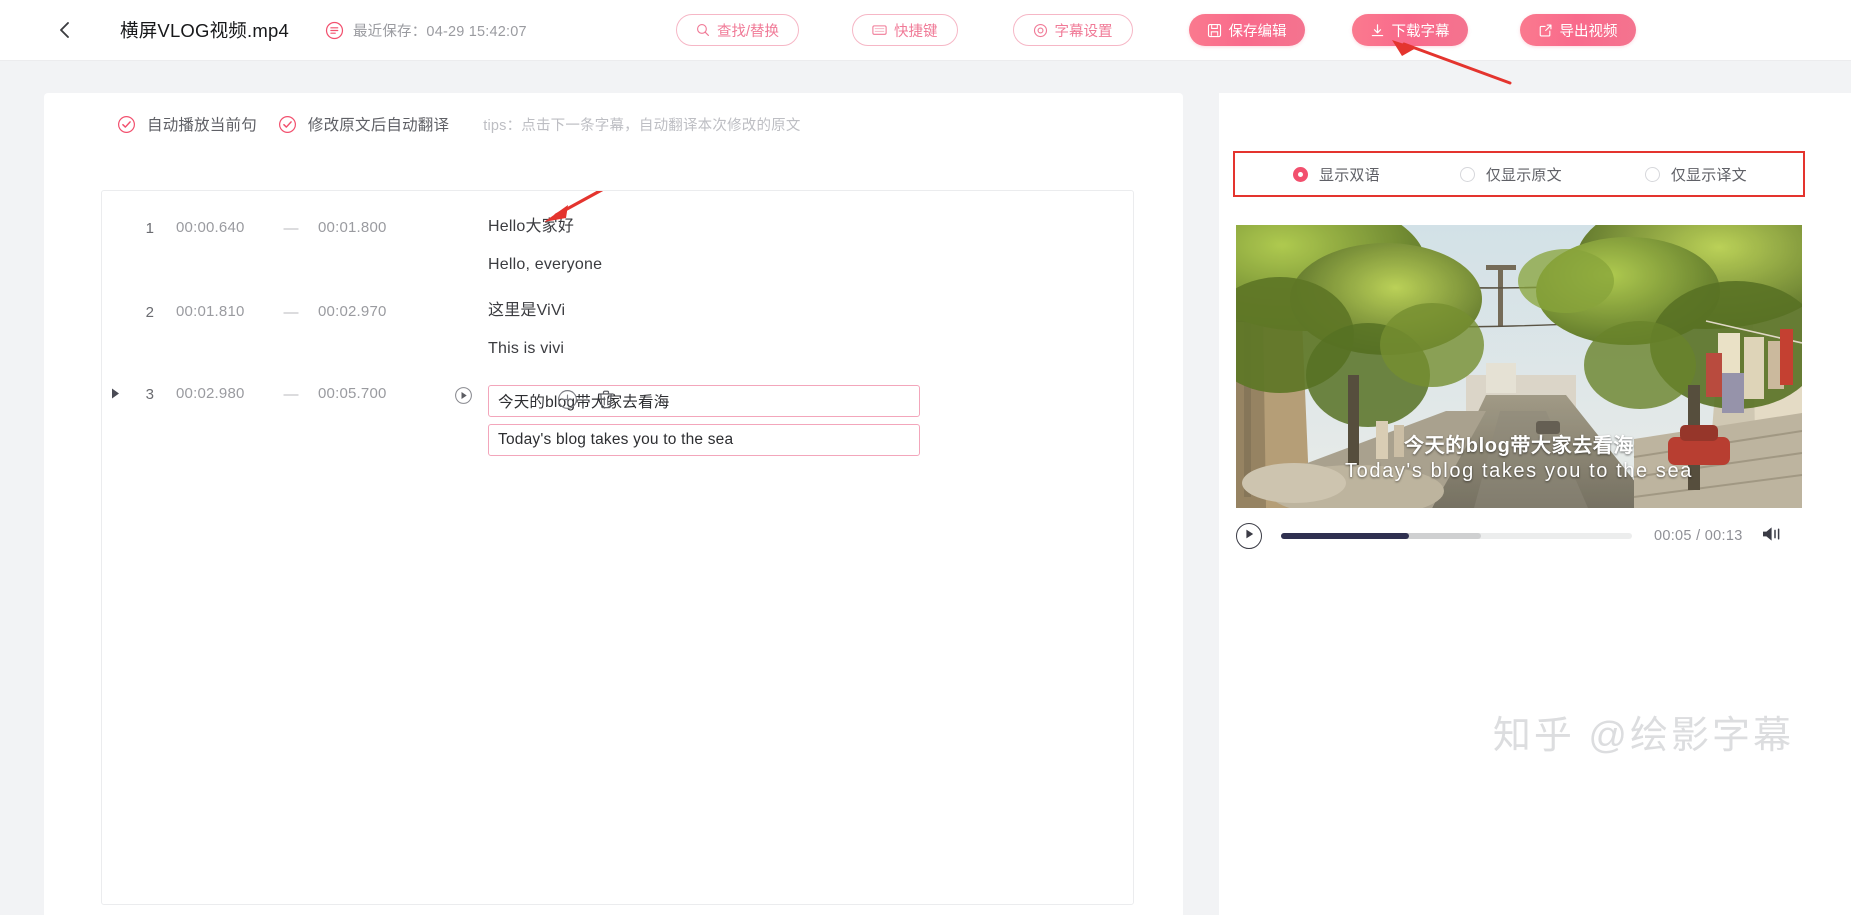  I want to click on caret-right-icon, so click(115, 396).